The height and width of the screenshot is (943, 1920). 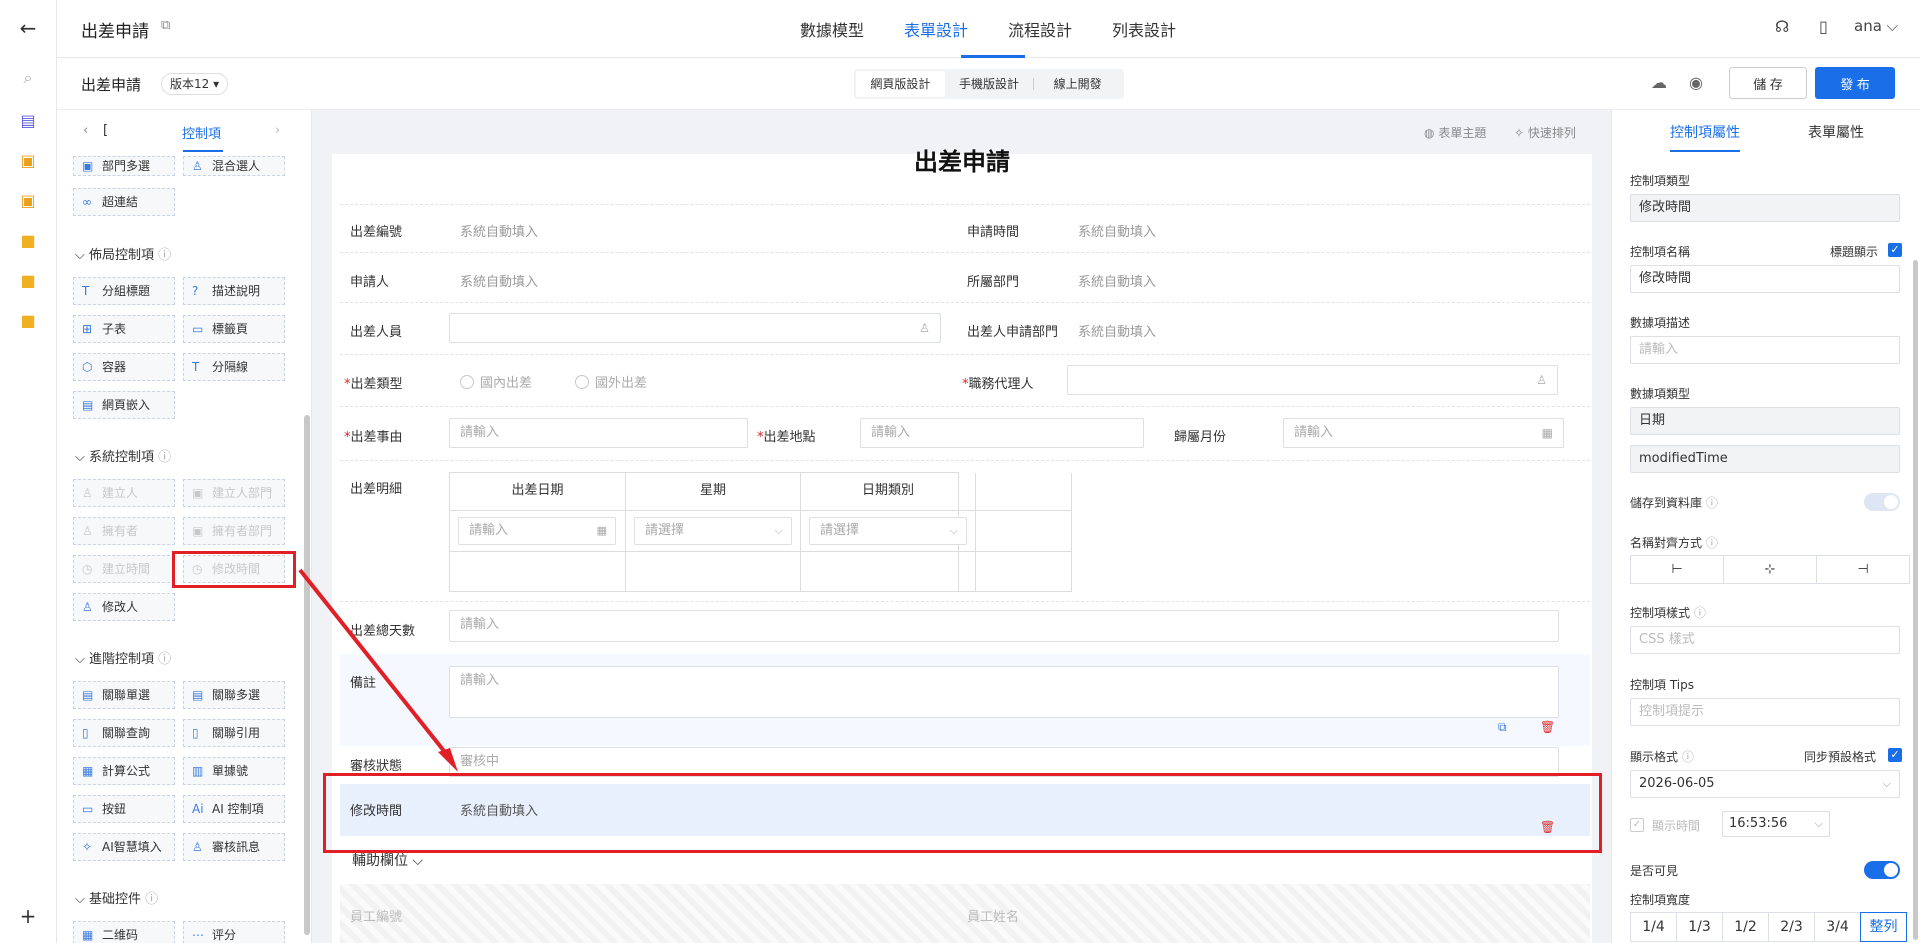 I want to click on css-style-input: CSS 樣式, so click(x=1765, y=640).